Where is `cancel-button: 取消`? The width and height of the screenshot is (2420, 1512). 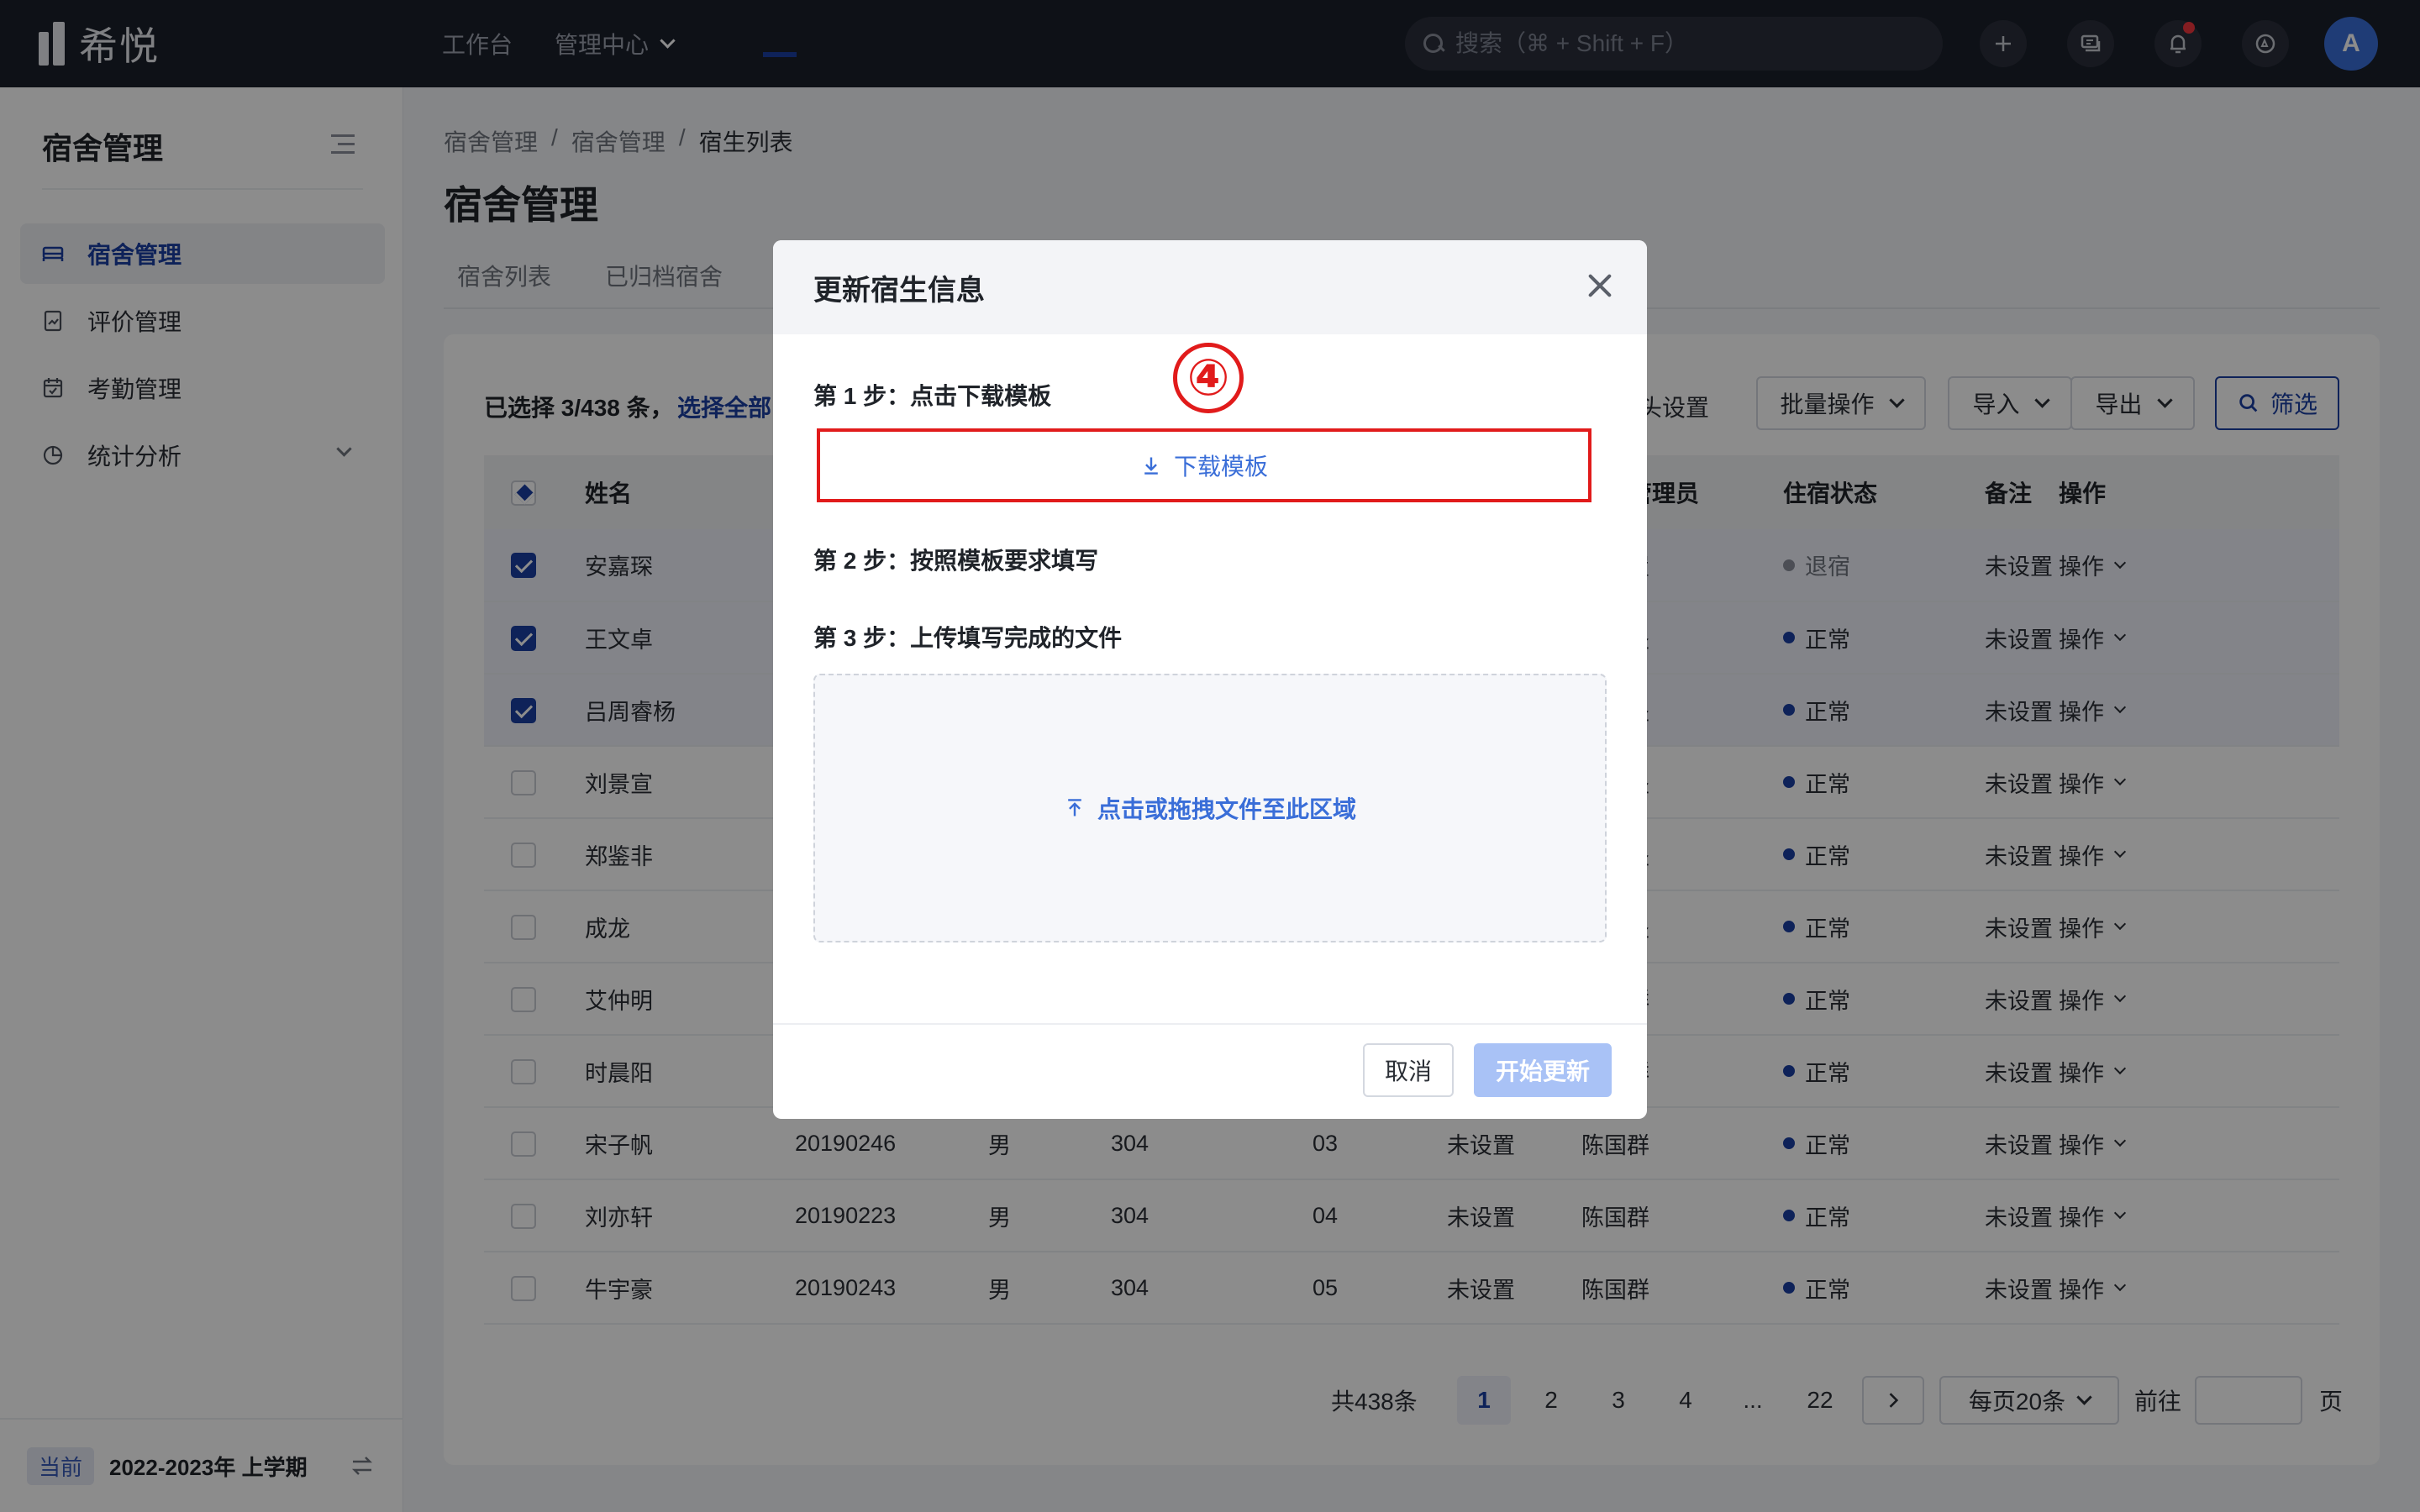
cancel-button: 取消 is located at coordinates (1408, 1070).